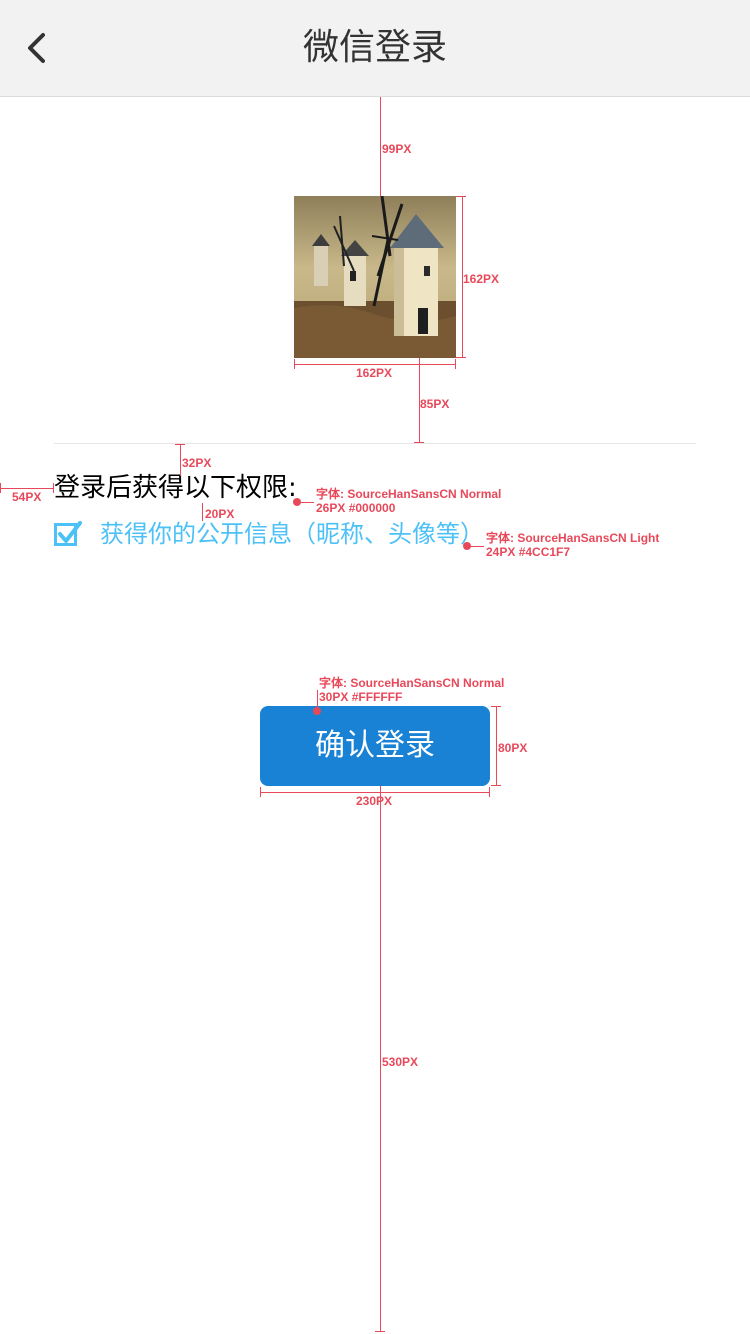  I want to click on checkmark-icon, so click(68, 534).